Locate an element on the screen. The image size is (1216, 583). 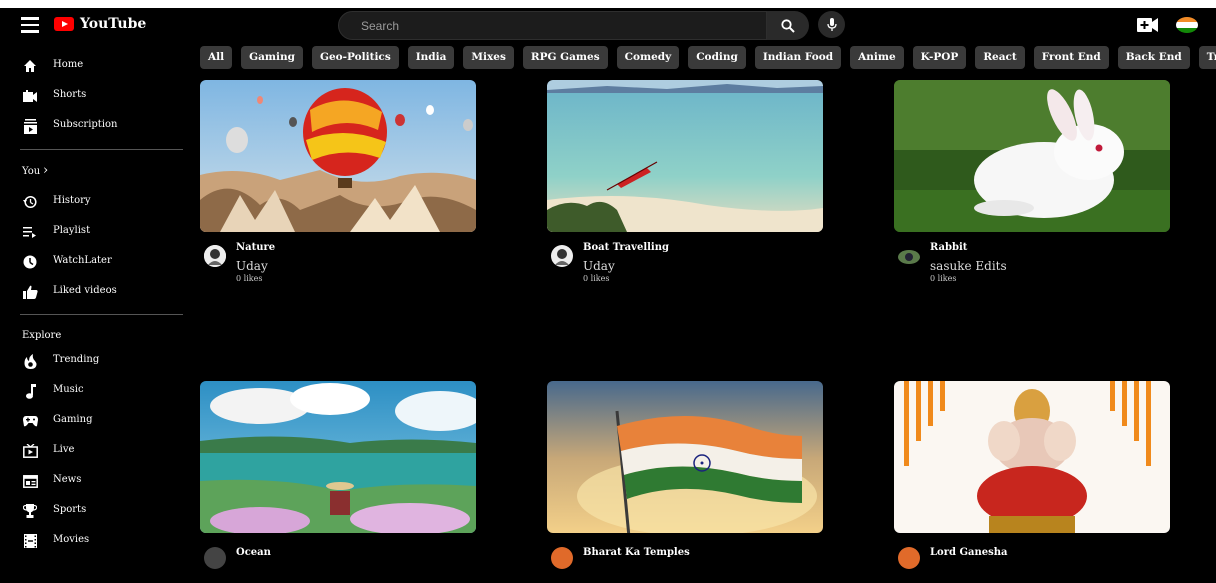
video-card: Rabbit sasuke Edits 0 likes is located at coordinates (1032, 181).